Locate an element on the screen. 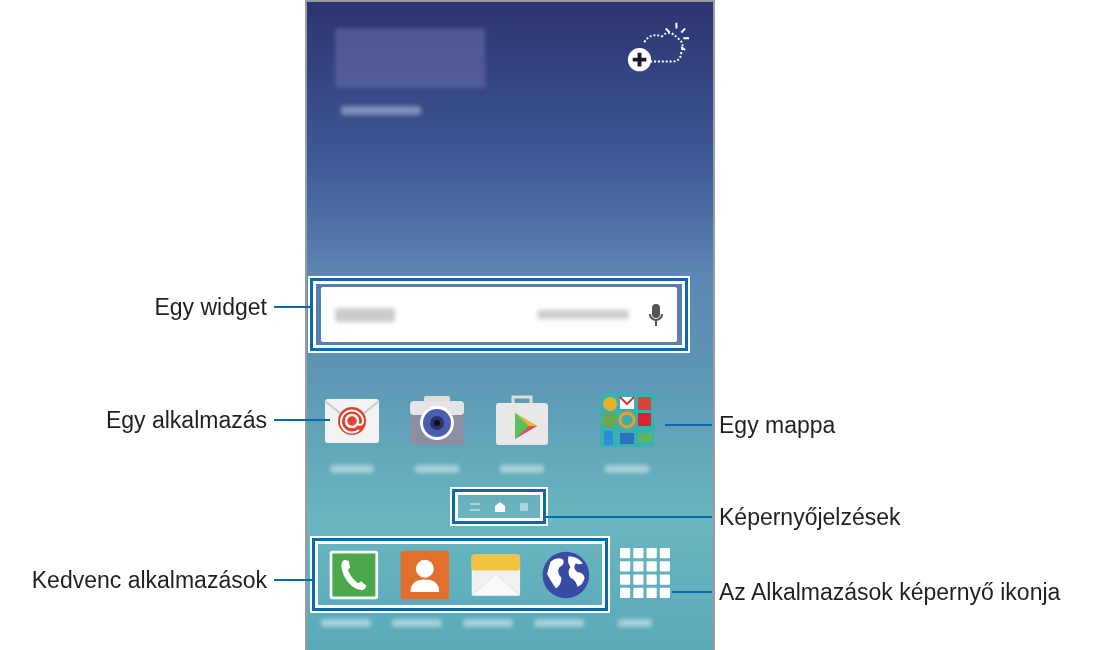 Image resolution: width=1117 pixels, height=650 pixels. callout-label: Képernyőjelzések is located at coordinates (810, 517).